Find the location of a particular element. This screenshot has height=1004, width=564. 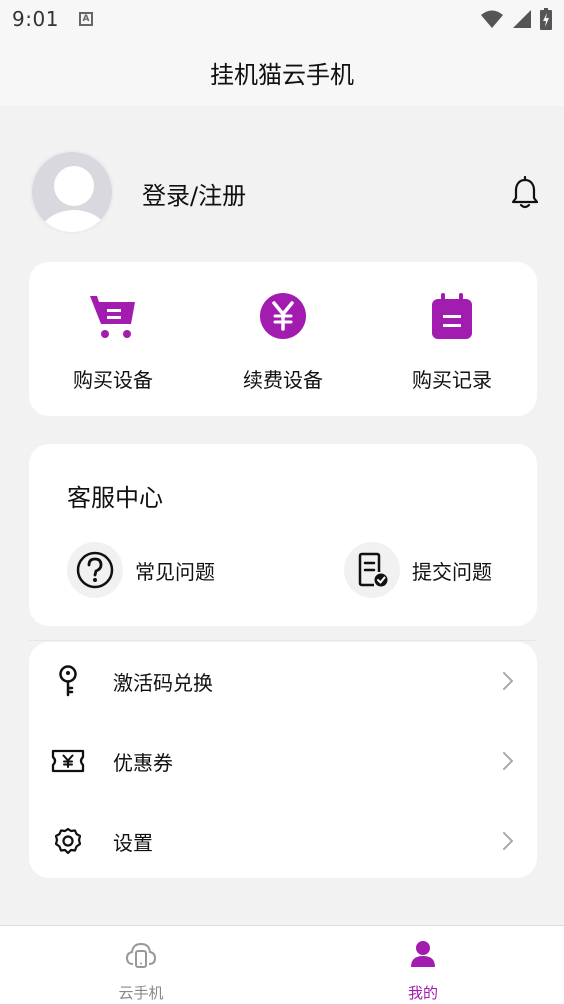

avatar-head-shape is located at coordinates (74, 186).